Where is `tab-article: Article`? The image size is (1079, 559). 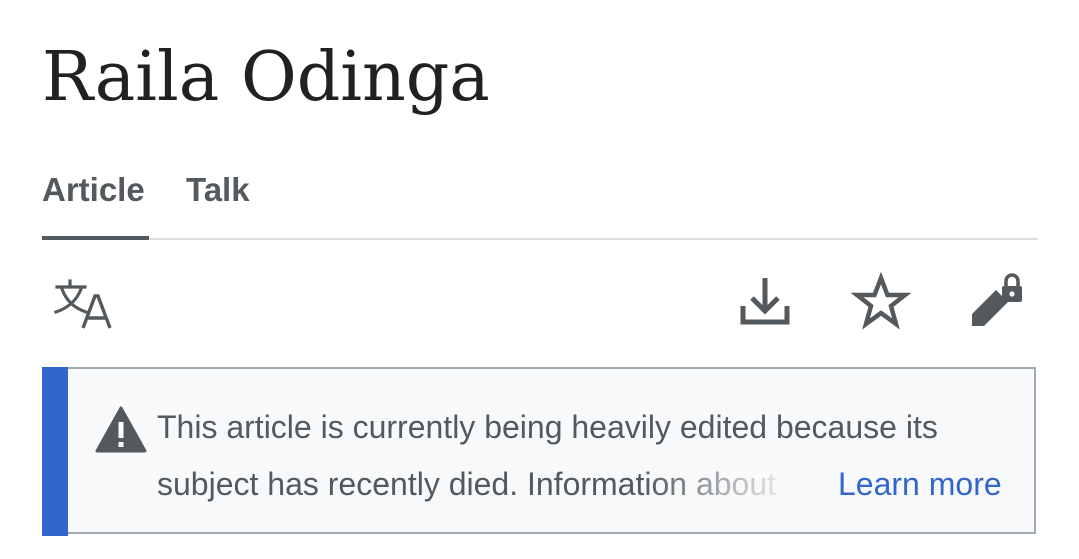
tab-article: Article is located at coordinates (95, 204).